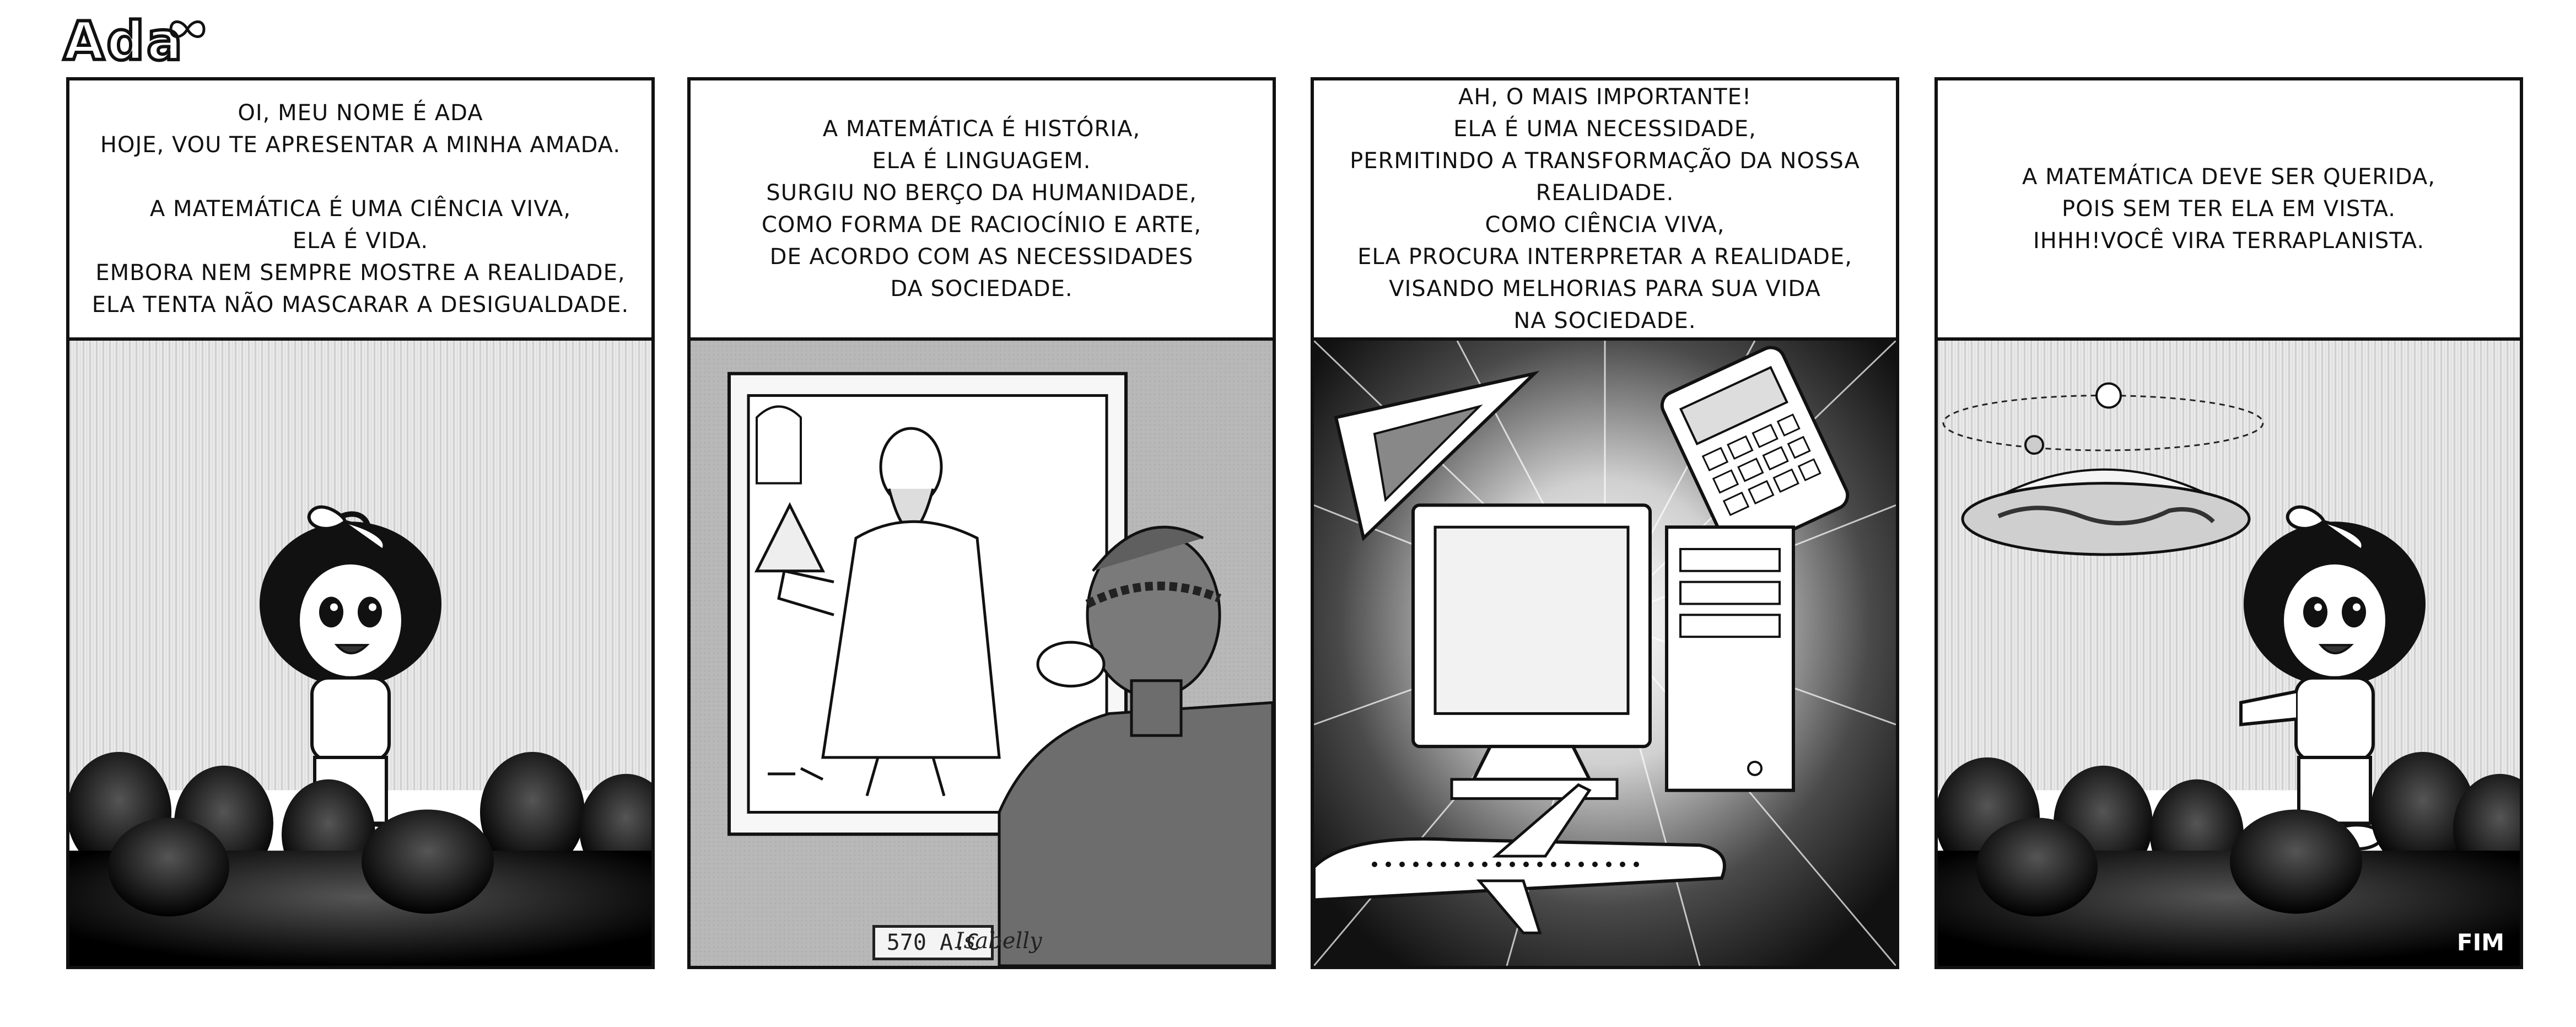  I want to click on stage-scene, so click(360, 653).